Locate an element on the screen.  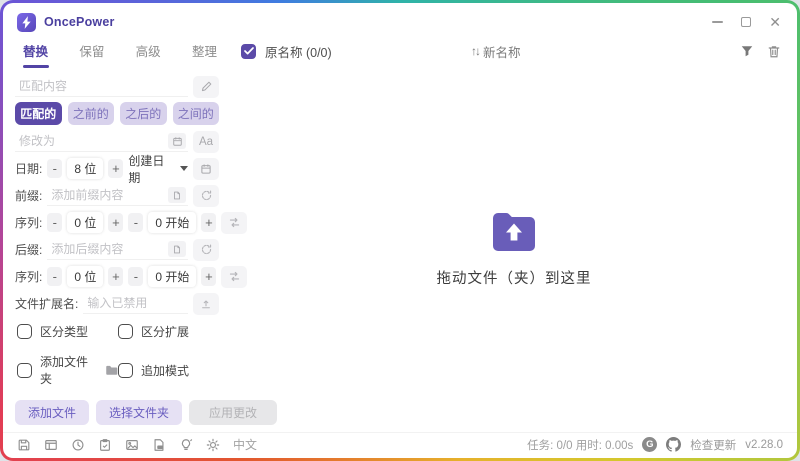
date-row: 日期: - 8 位 + 创建日期 is located at coordinates (117, 169).